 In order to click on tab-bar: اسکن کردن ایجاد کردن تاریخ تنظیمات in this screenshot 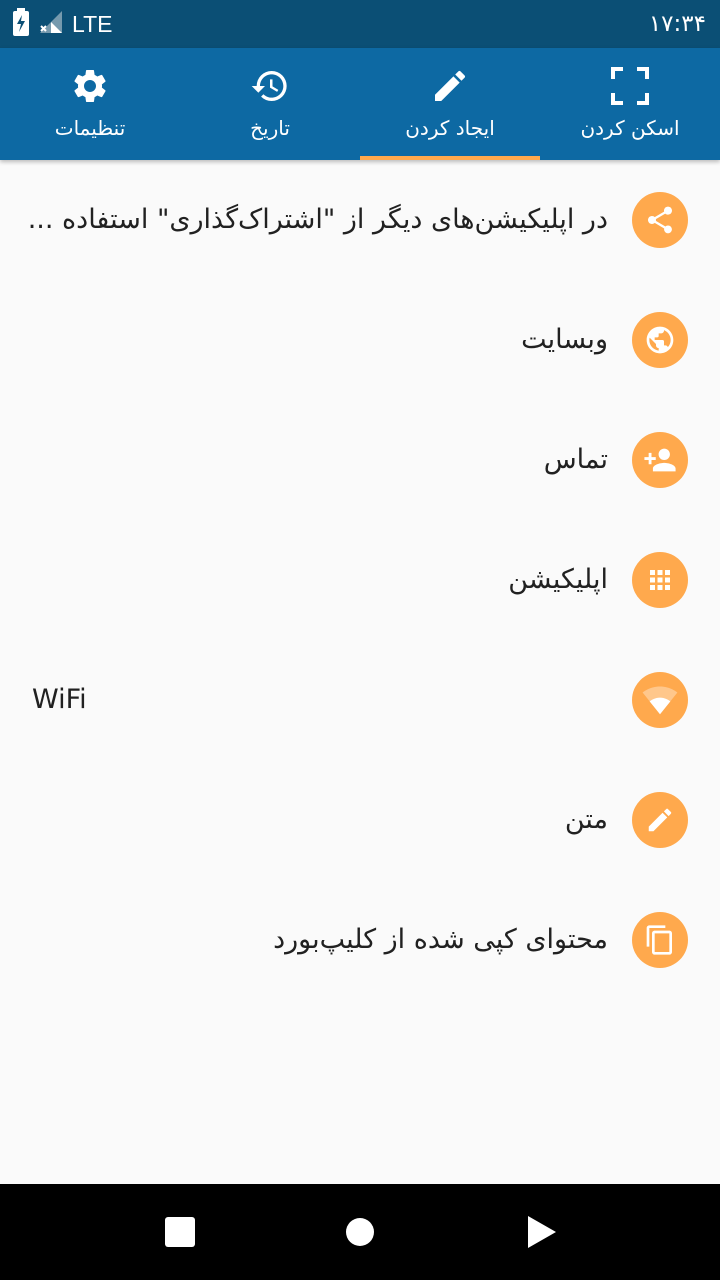, I will do `click(360, 104)`.